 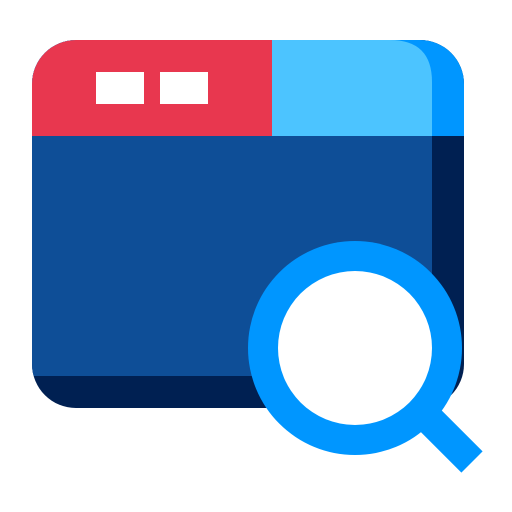 I want to click on magnifier-handle, so click(x=451, y=441).